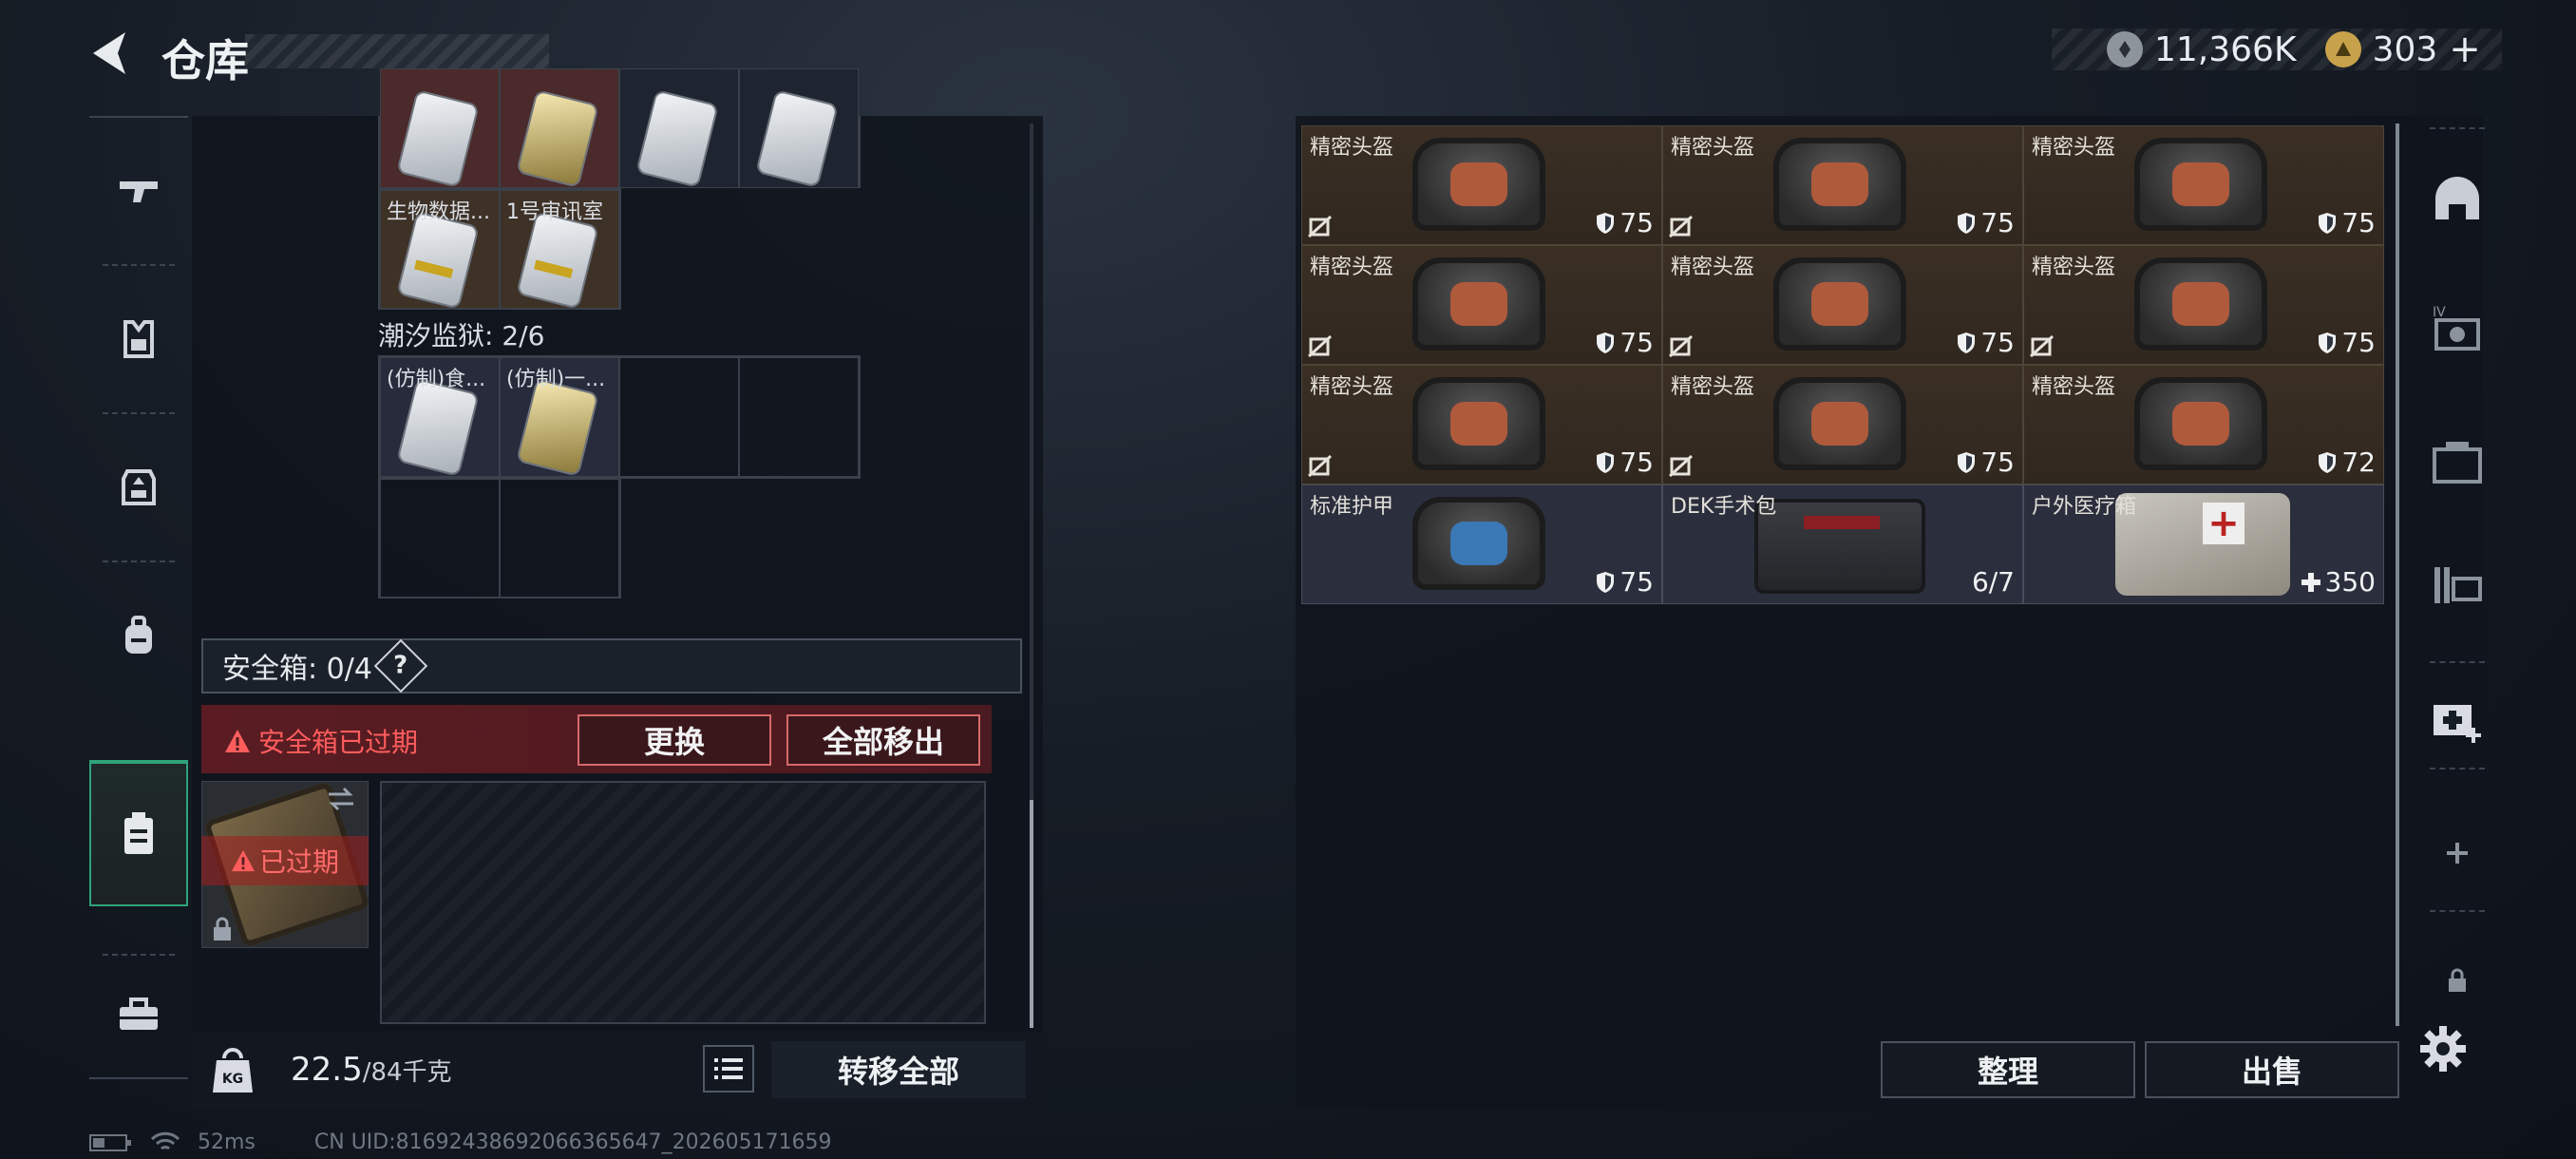 The image size is (2576, 1159). Describe the element at coordinates (683, 902) in the screenshot. I see `safe-box-grid` at that location.